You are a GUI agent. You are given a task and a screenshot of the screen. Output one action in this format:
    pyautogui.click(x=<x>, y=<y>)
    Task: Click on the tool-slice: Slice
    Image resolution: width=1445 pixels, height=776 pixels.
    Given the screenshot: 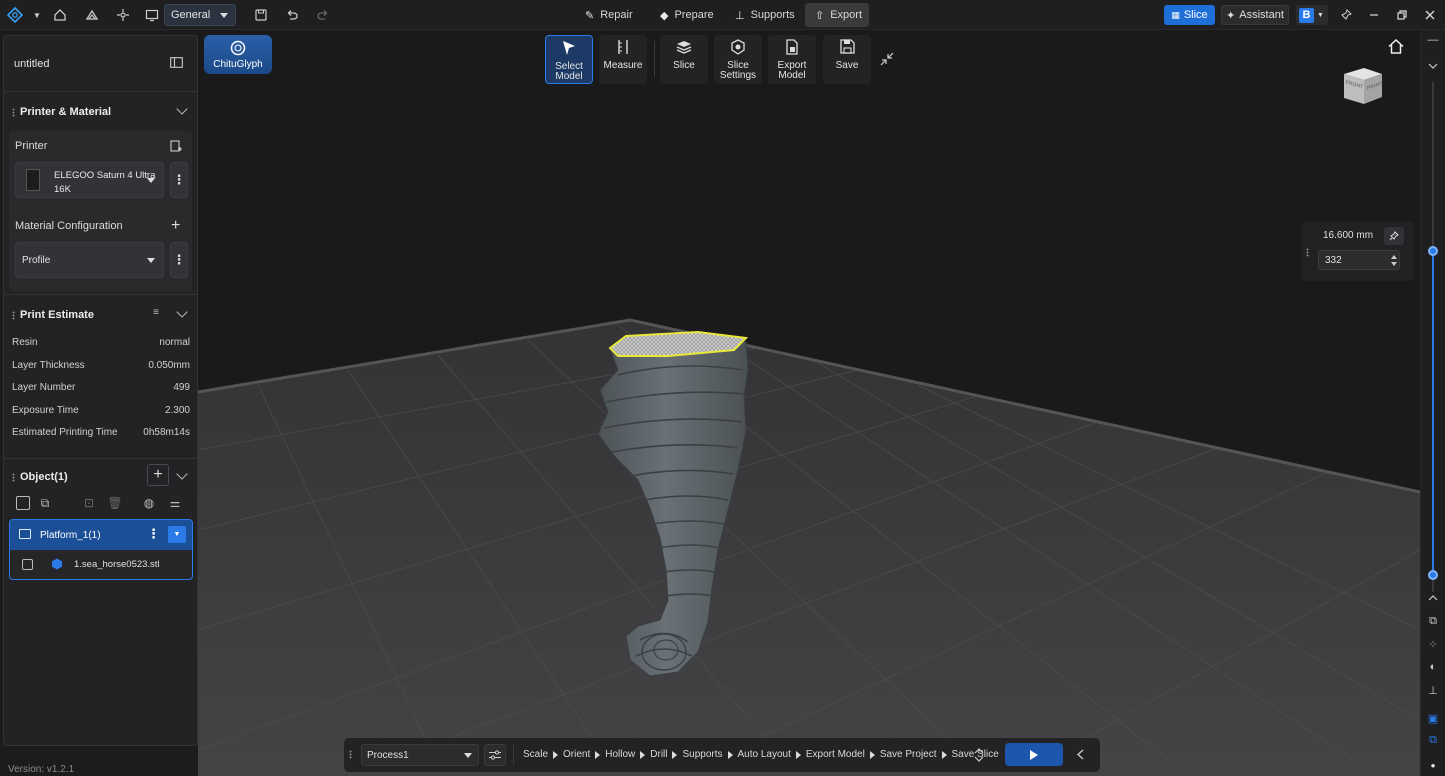 What is the action you would take?
    pyautogui.click(x=684, y=59)
    